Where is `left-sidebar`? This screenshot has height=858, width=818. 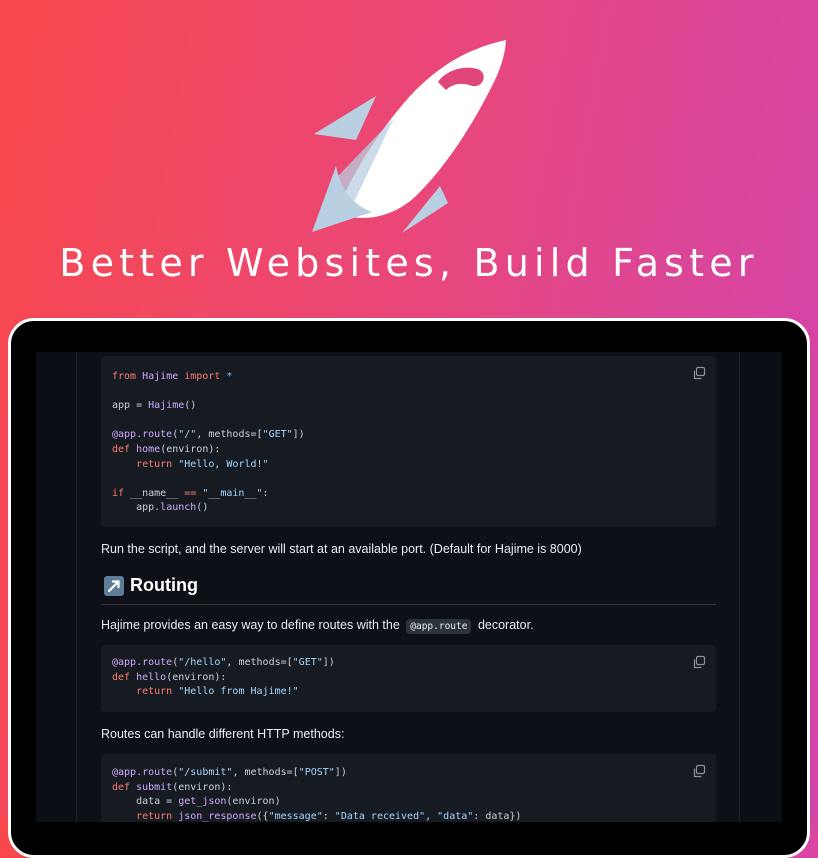 left-sidebar is located at coordinates (56, 587).